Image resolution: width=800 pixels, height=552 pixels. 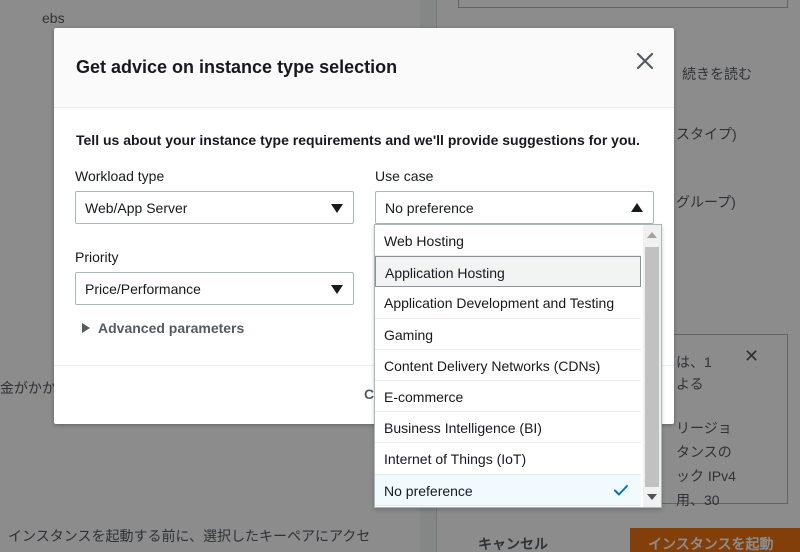 I want to click on background-text: ebs, so click(x=53, y=18).